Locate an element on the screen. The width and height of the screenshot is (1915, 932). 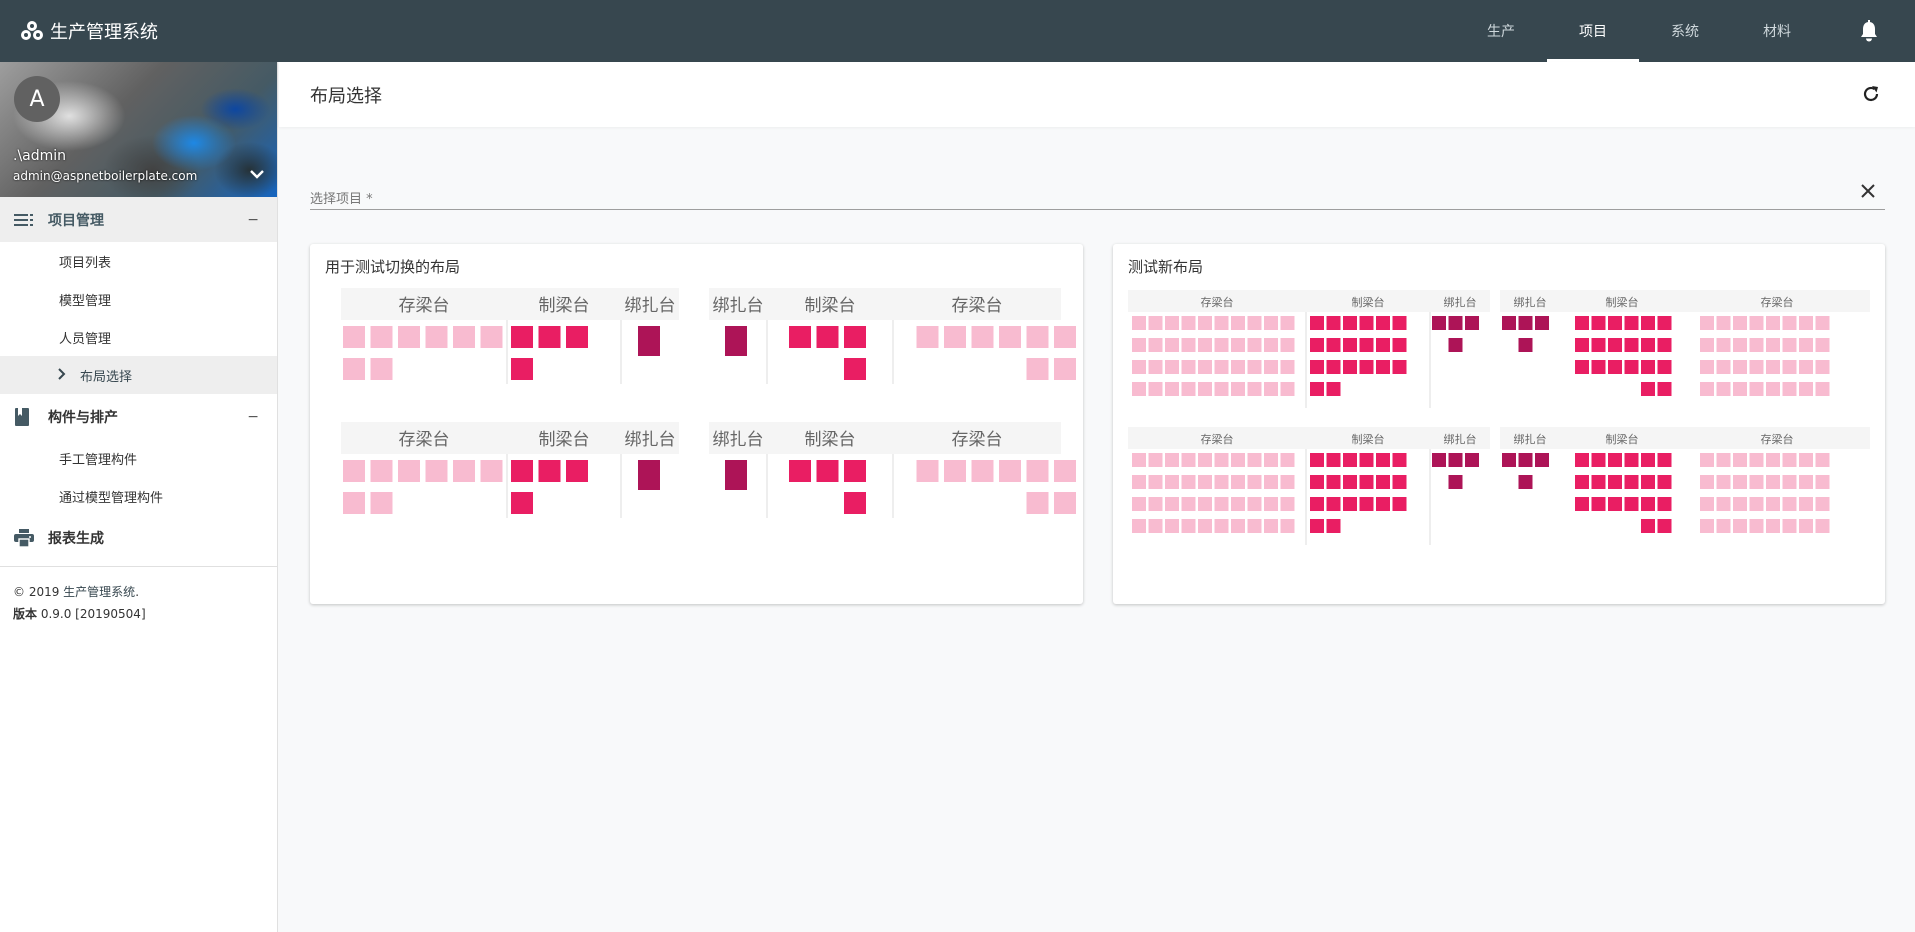
cubes-logo-icon is located at coordinates (32, 30).